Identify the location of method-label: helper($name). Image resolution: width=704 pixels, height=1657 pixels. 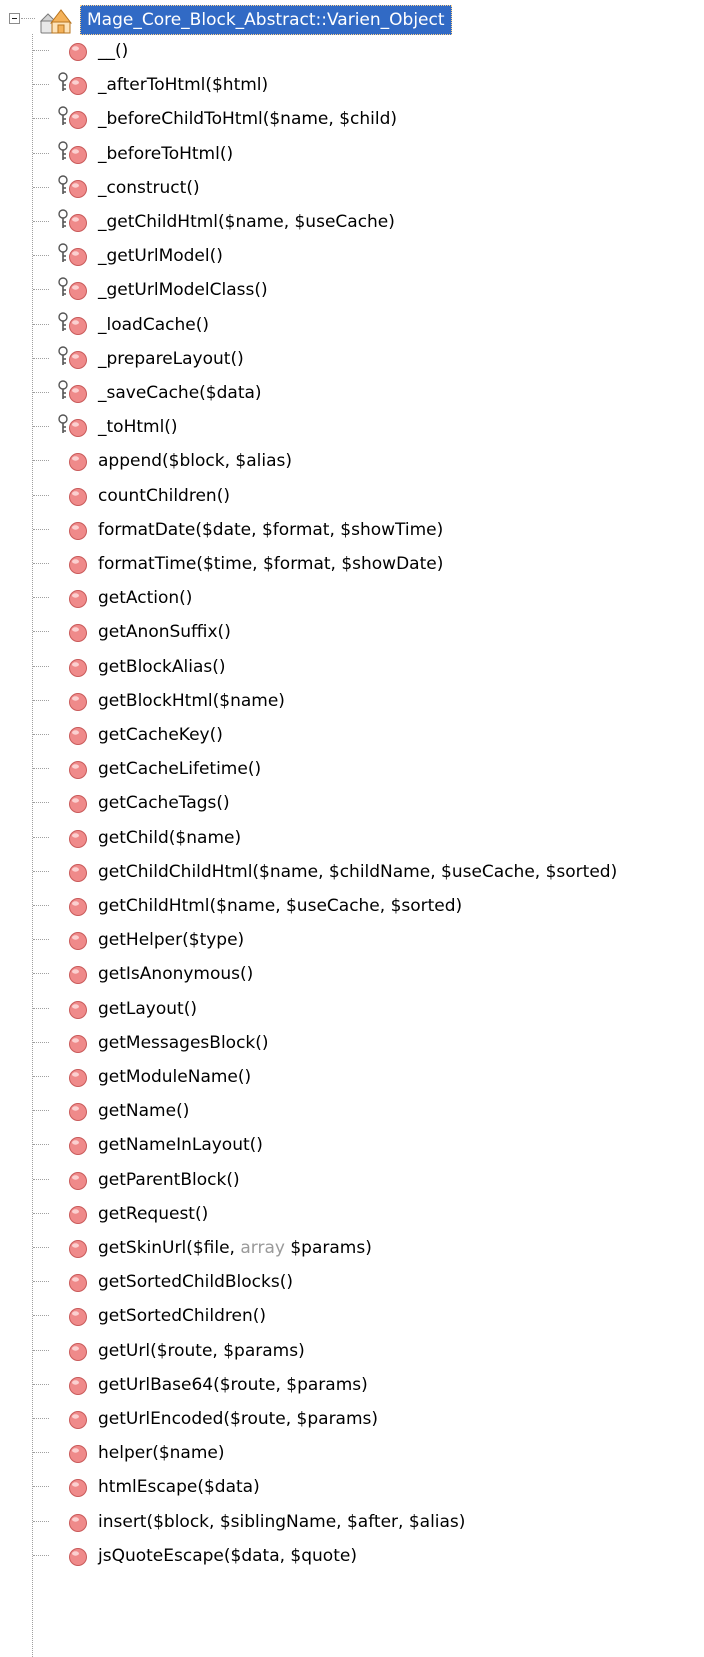
(161, 1453).